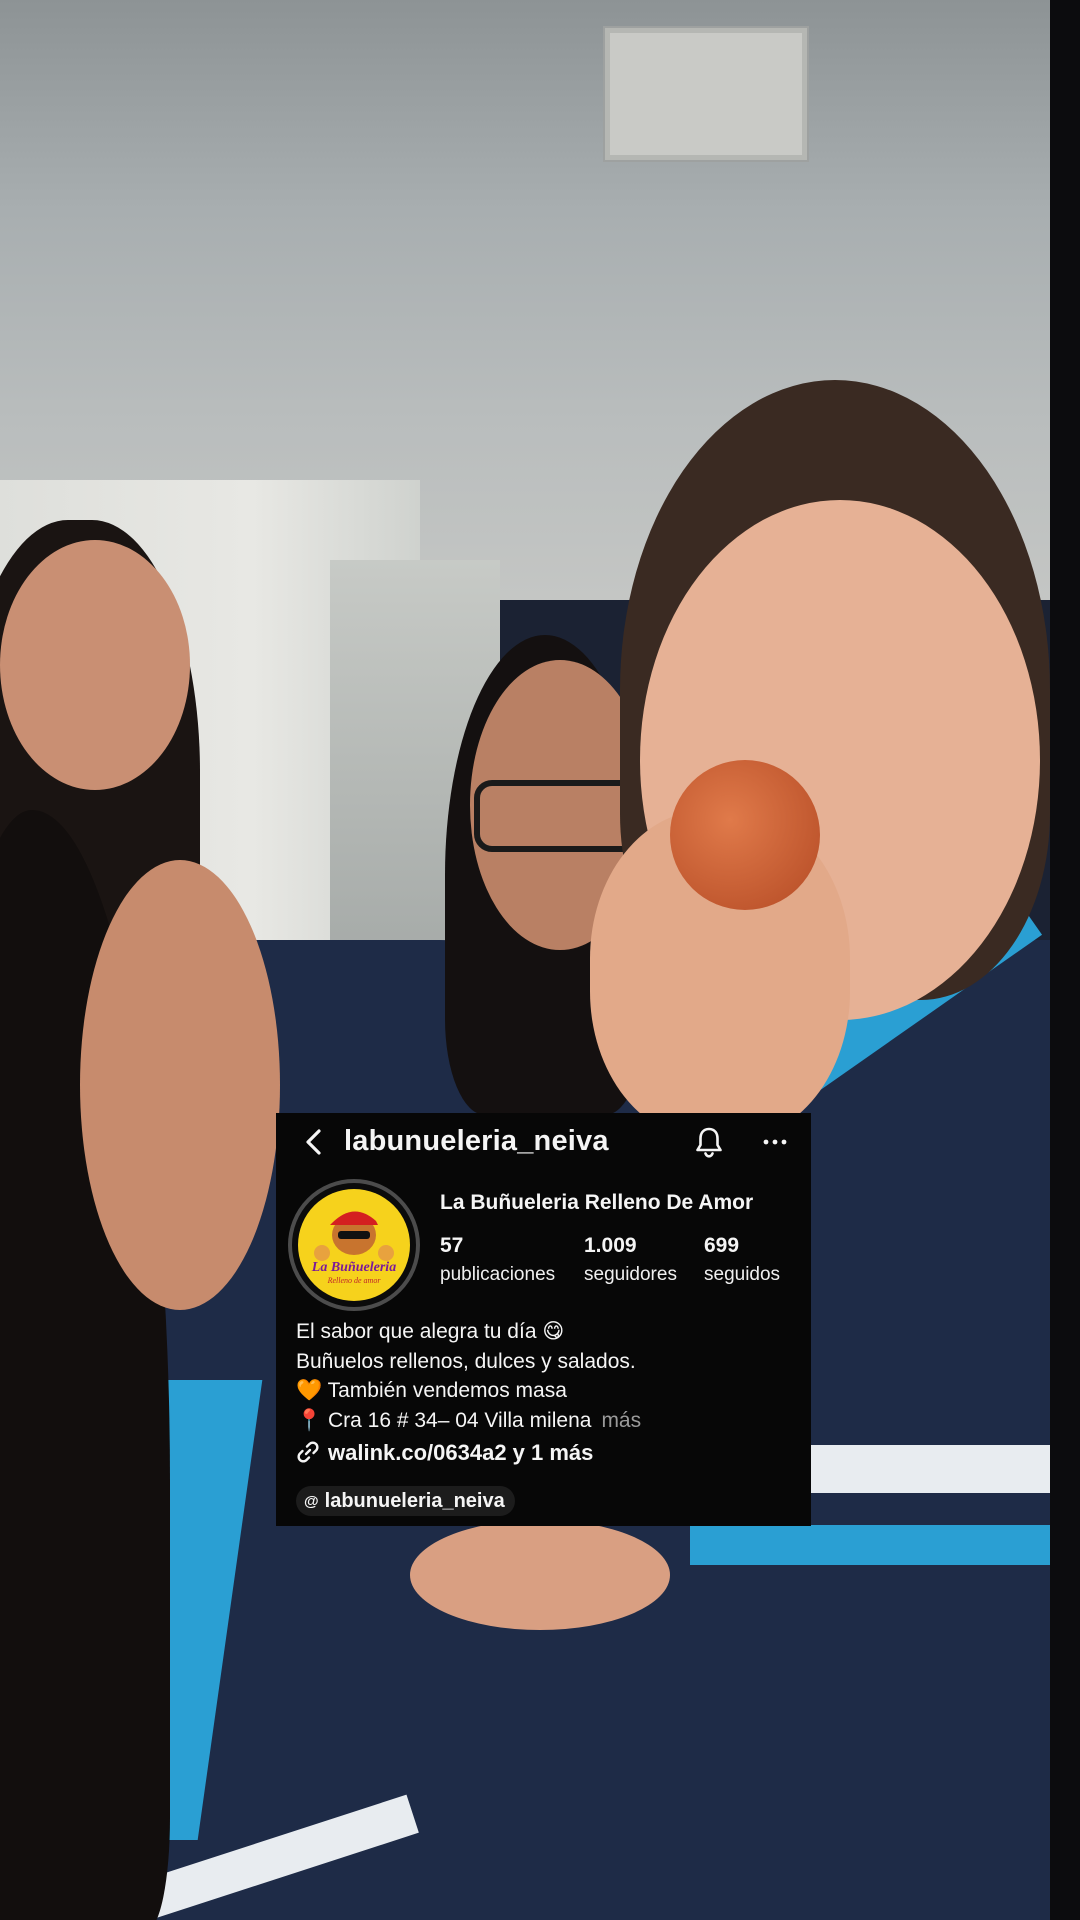  What do you see at coordinates (444, 1420) in the screenshot?
I see `bio-line: 📍 Cra 16 # 34– 04 Villa milena` at bounding box center [444, 1420].